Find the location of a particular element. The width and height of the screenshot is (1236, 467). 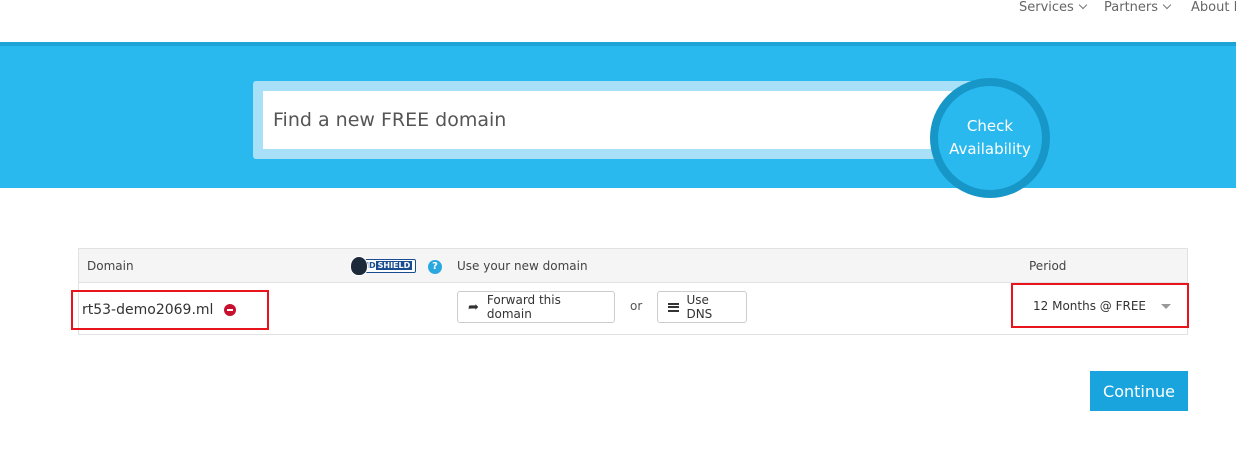

help-icon: ? is located at coordinates (435, 267).